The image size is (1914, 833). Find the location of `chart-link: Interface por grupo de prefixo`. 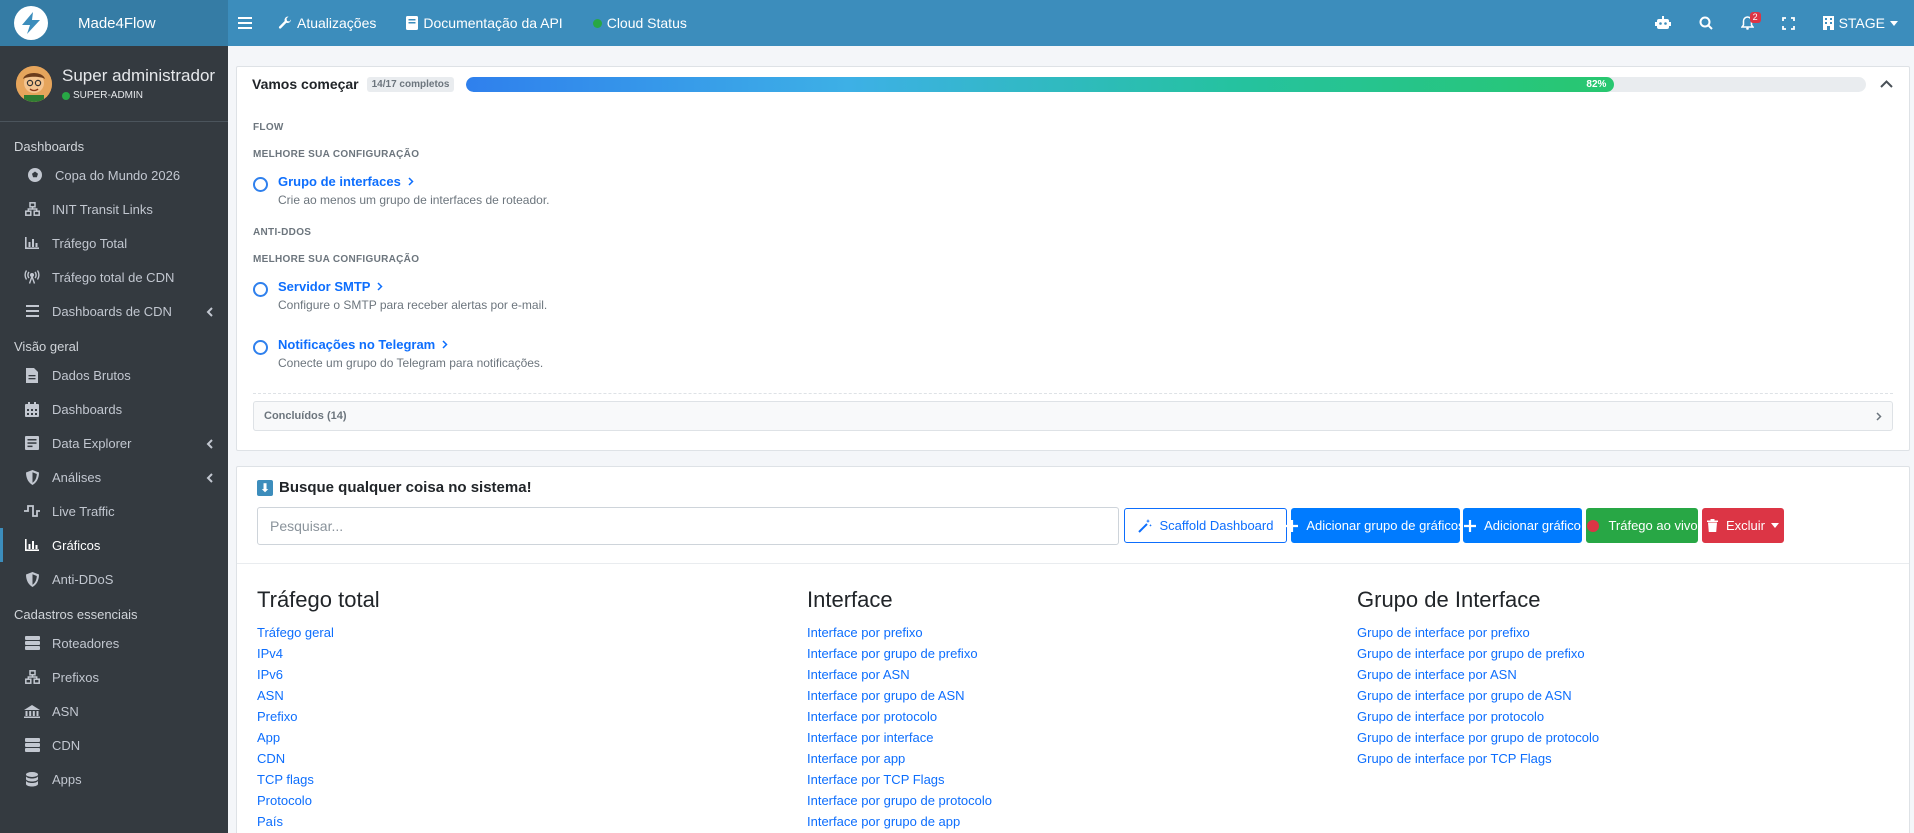

chart-link: Interface por grupo de prefixo is located at coordinates (899, 653).